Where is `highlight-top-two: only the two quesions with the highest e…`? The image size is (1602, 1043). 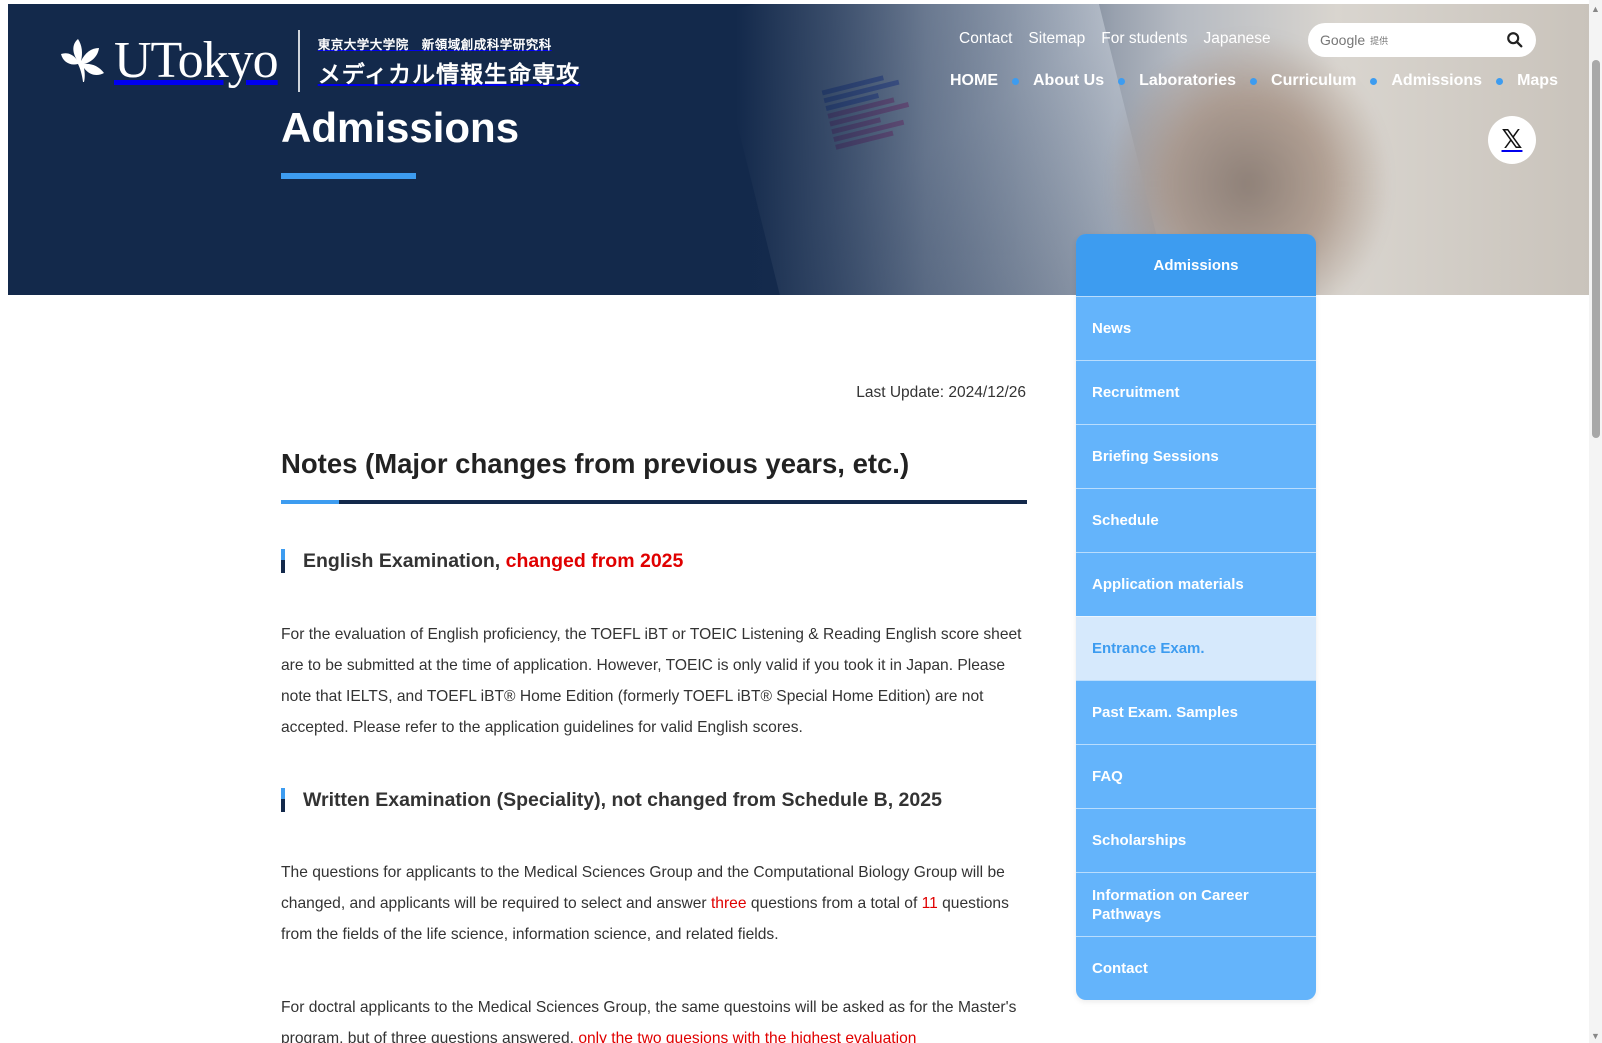 highlight-top-two: only the two quesions with the highest e… is located at coordinates (747, 1036).